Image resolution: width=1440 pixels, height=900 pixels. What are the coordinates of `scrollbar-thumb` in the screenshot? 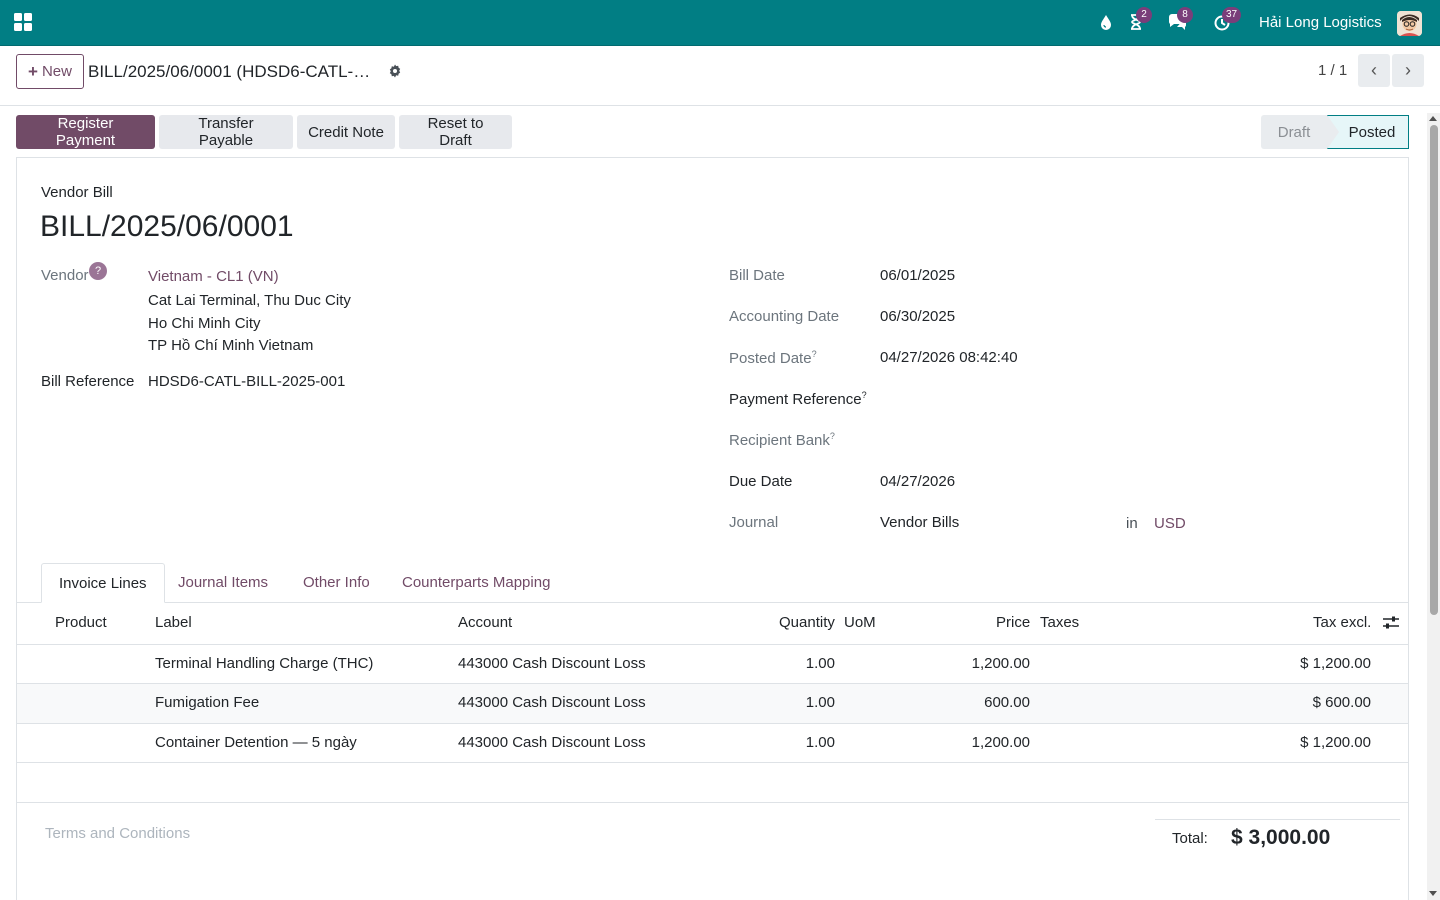 It's located at (1434, 370).